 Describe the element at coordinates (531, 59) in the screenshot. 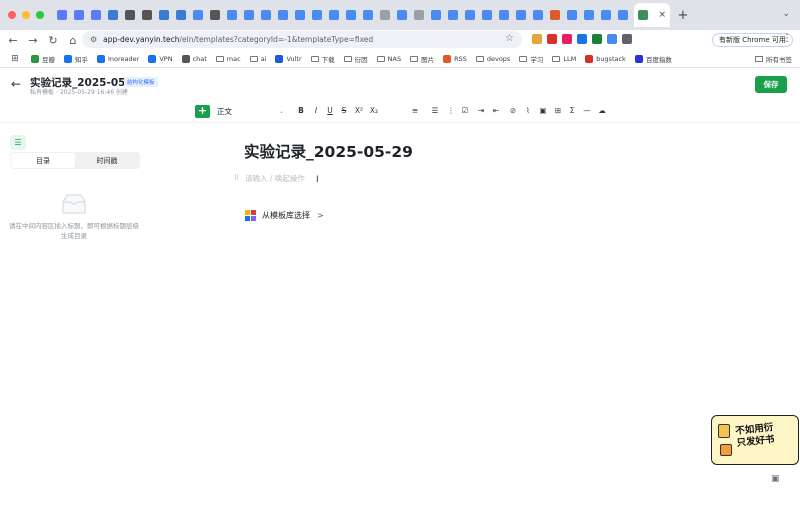

I see `bookmark-item: 学习` at that location.